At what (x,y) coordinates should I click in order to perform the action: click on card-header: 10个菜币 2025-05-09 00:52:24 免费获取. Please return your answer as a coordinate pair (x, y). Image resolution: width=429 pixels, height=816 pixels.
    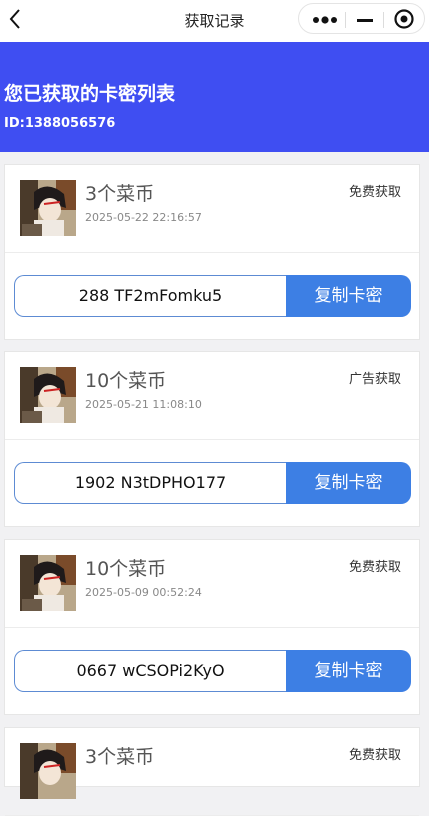
    Looking at the image, I should click on (212, 584).